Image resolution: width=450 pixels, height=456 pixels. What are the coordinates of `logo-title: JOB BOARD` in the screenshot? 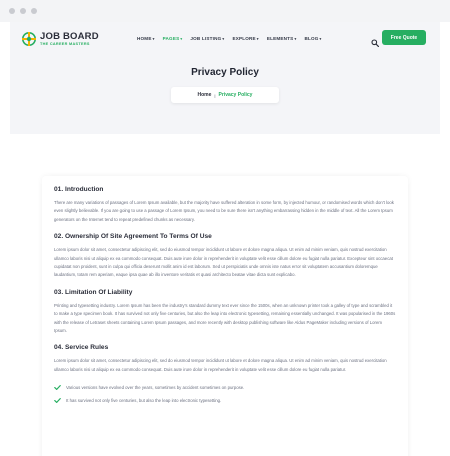 It's located at (69, 36).